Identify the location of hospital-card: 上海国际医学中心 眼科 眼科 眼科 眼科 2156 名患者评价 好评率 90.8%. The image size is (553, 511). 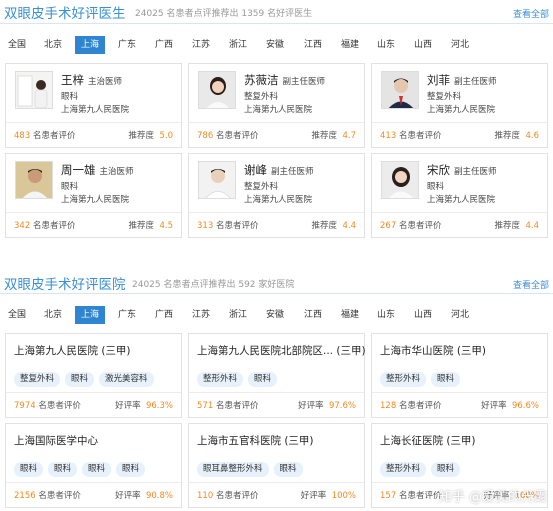
(93, 465).